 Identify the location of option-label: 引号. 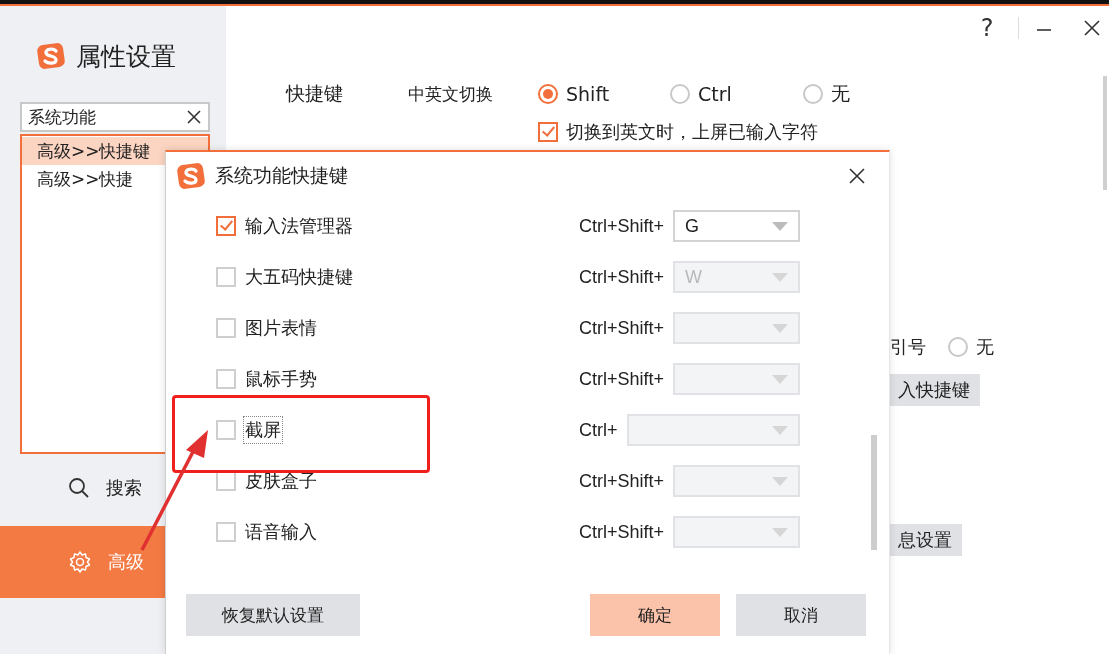
(908, 347).